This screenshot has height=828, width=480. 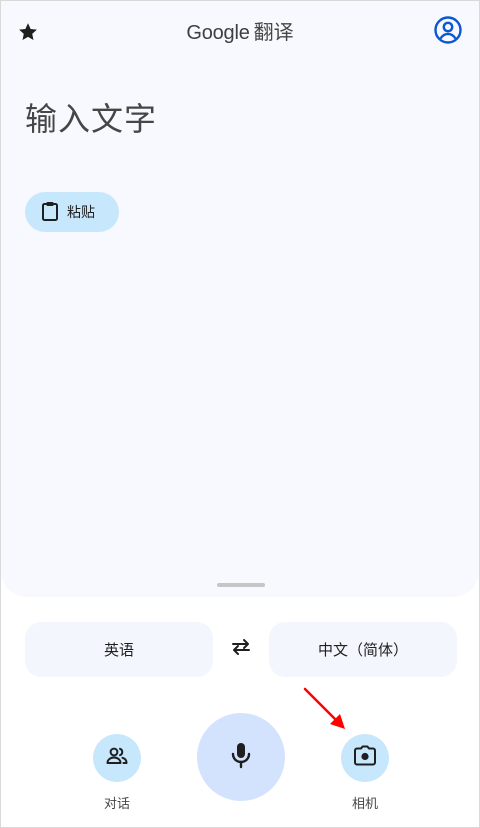 I want to click on camera-icon, so click(x=365, y=758).